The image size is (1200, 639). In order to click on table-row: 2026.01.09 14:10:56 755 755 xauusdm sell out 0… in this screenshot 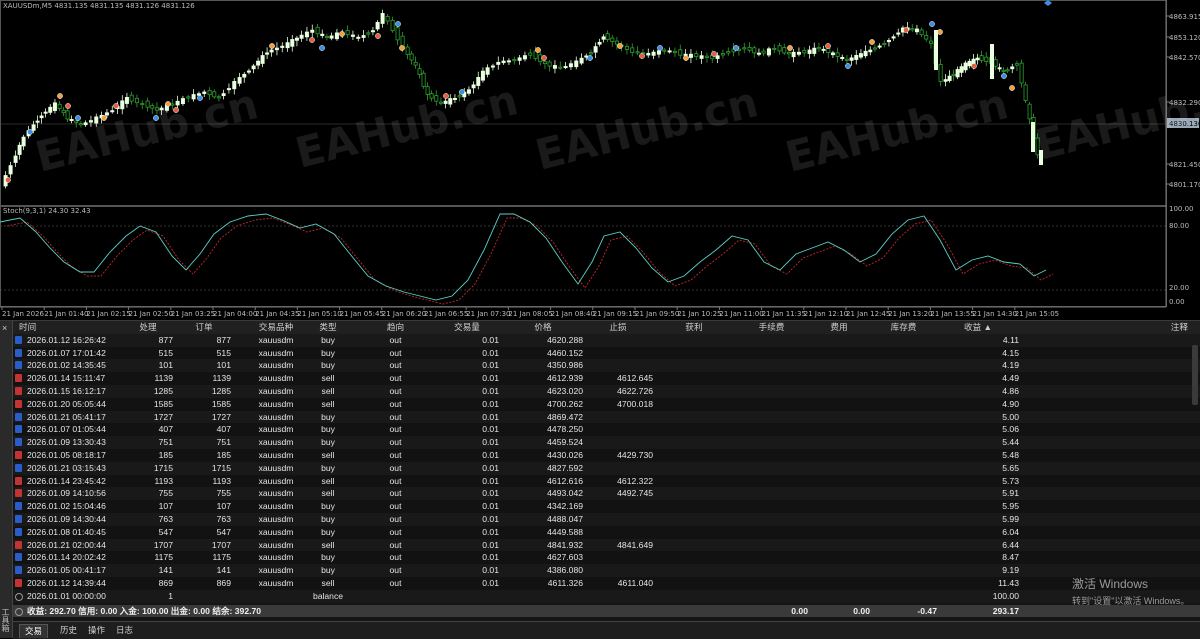, I will do `click(606, 494)`.